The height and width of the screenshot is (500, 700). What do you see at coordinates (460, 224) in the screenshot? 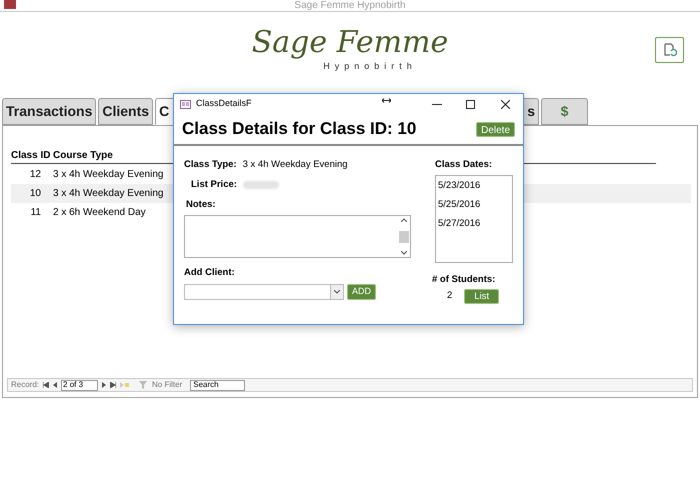
I see `class-date: 5/27/2016` at bounding box center [460, 224].